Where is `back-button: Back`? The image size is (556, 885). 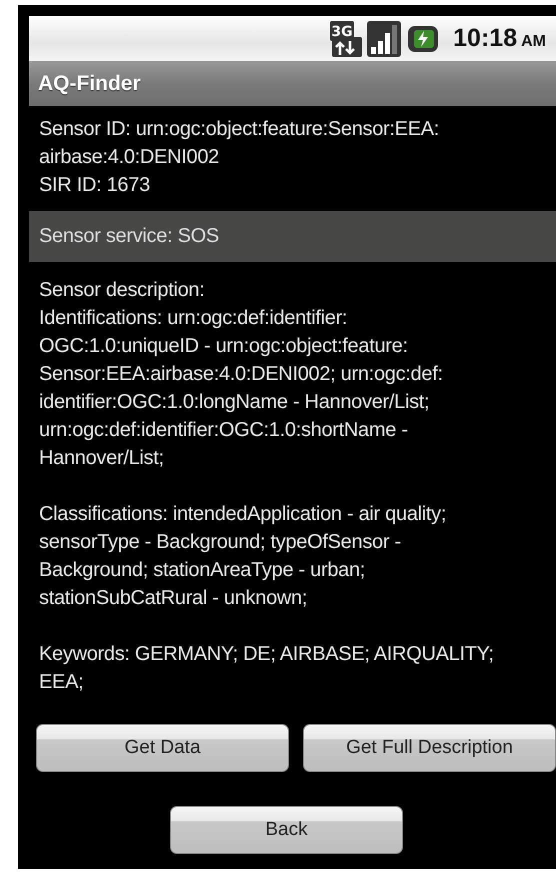
back-button: Back is located at coordinates (286, 830).